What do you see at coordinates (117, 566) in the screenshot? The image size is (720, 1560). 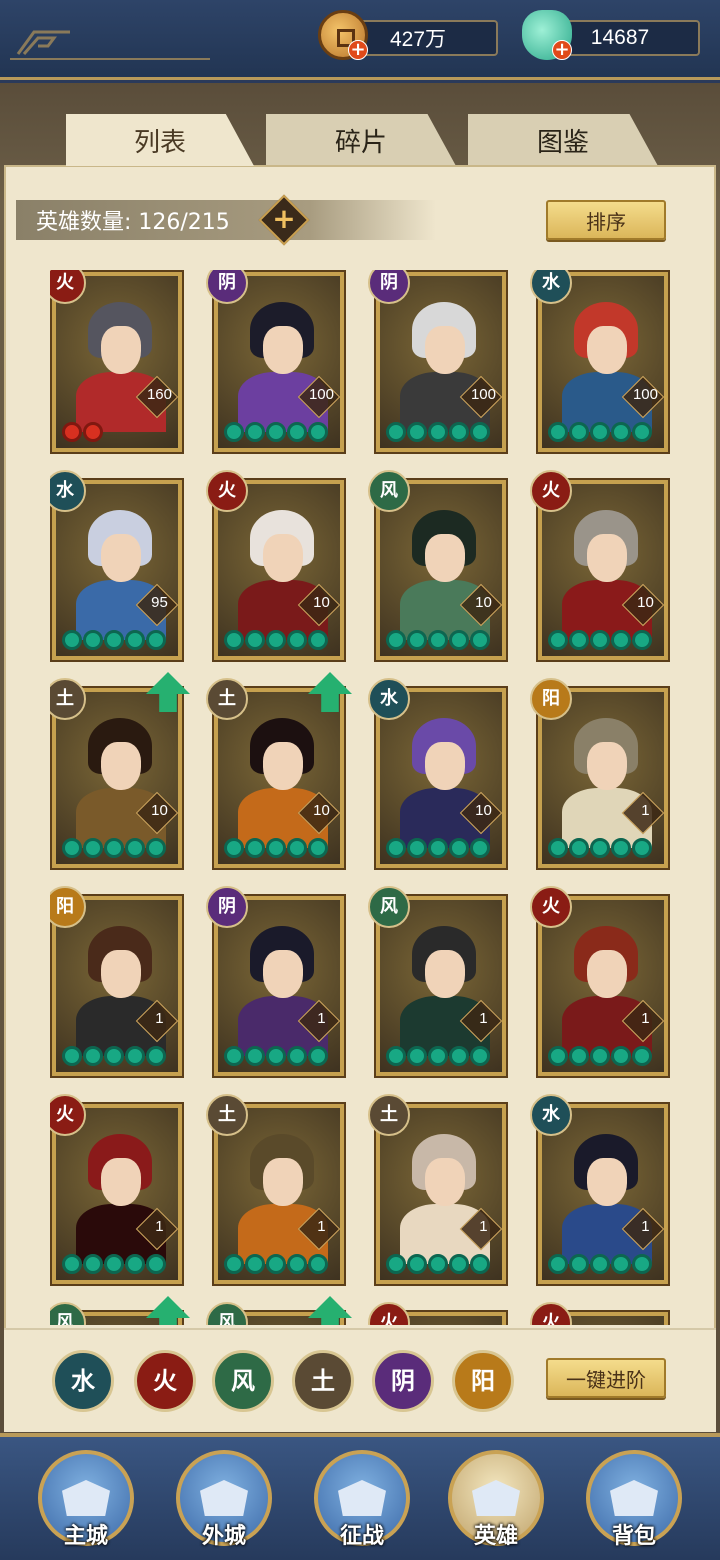 I see `hero-card: 95 水` at bounding box center [117, 566].